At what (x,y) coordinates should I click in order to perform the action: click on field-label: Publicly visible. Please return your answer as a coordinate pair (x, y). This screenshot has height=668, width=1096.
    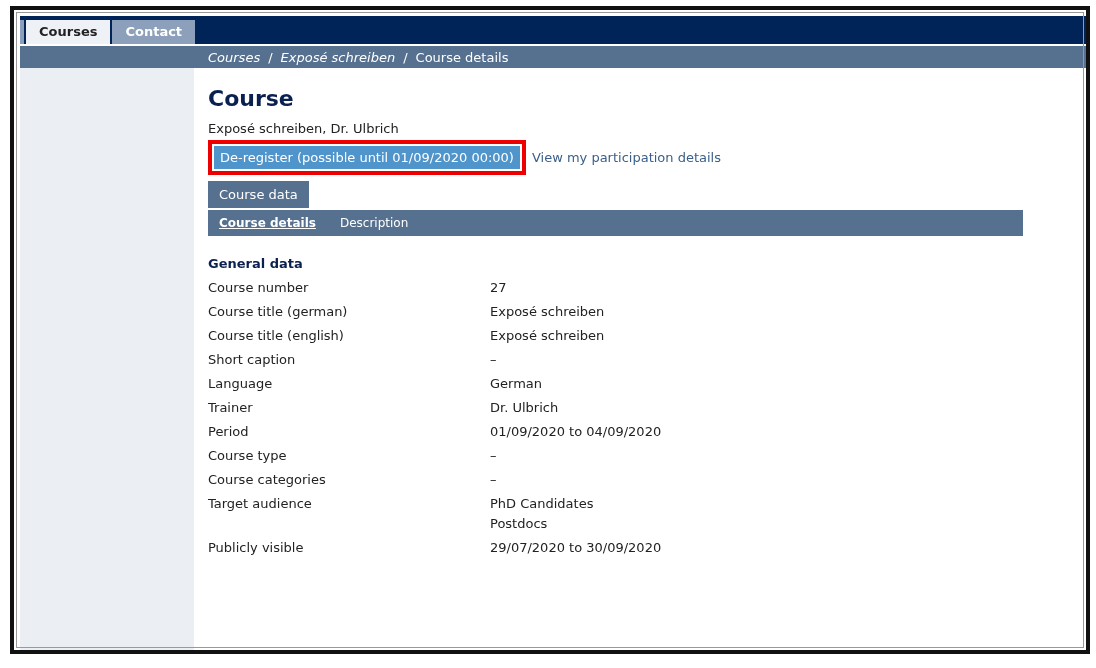
    Looking at the image, I should click on (256, 547).